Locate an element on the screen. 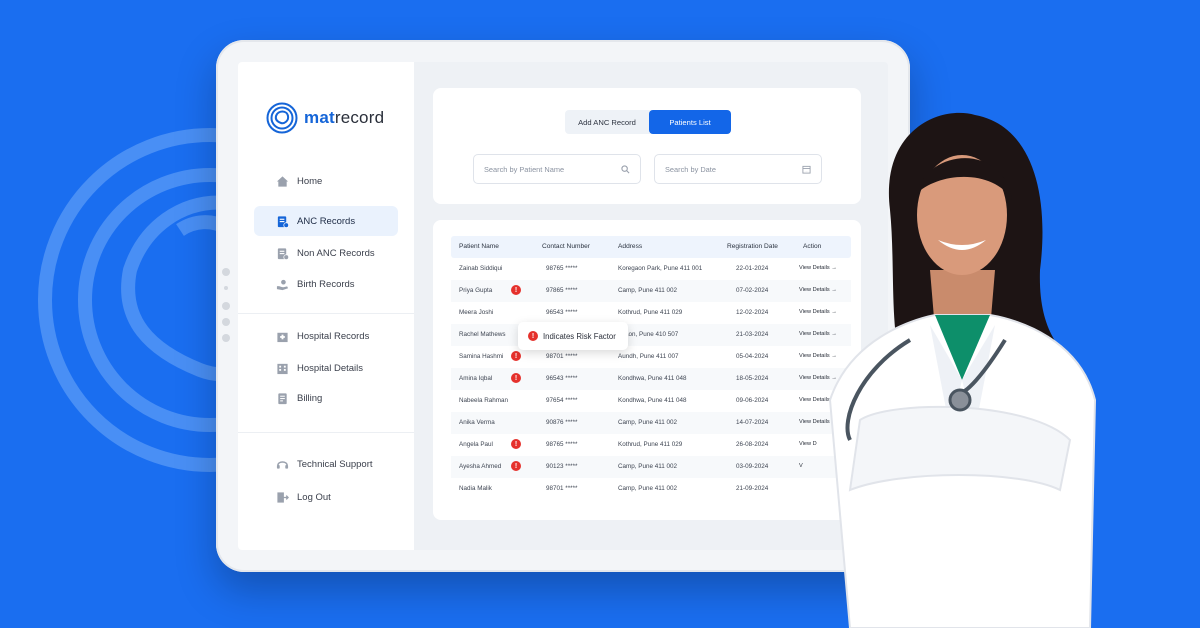 This screenshot has height=628, width=1200. contact-number-cell: 97654 ***** is located at coordinates (562, 400).